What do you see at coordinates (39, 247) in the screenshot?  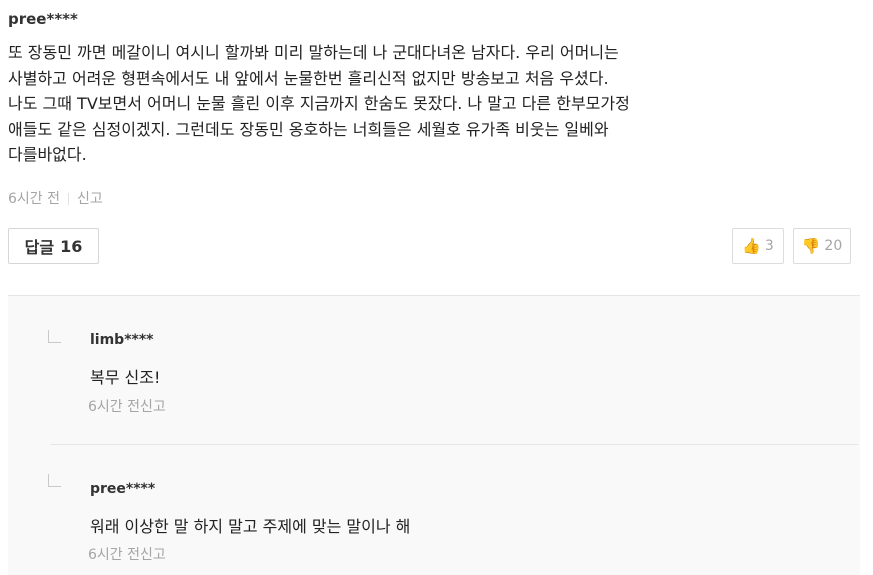 I see `reply-label: 답글` at bounding box center [39, 247].